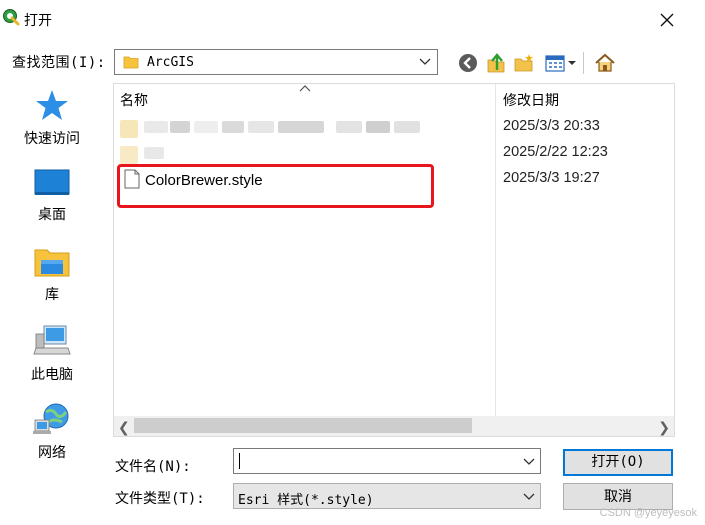 Image resolution: width=705 pixels, height=525 pixels. What do you see at coordinates (52, 263) in the screenshot?
I see `library-icon` at bounding box center [52, 263].